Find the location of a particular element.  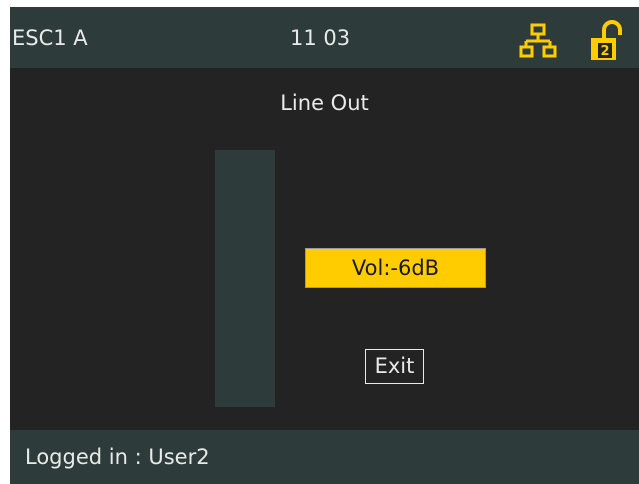

clock: 11 03 is located at coordinates (320, 38).